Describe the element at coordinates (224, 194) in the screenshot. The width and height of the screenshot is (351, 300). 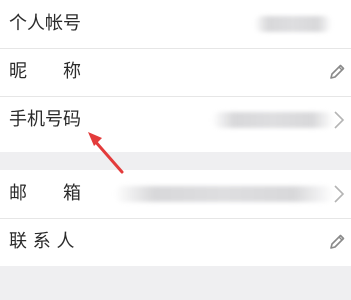
I see `email-value-blurred` at that location.